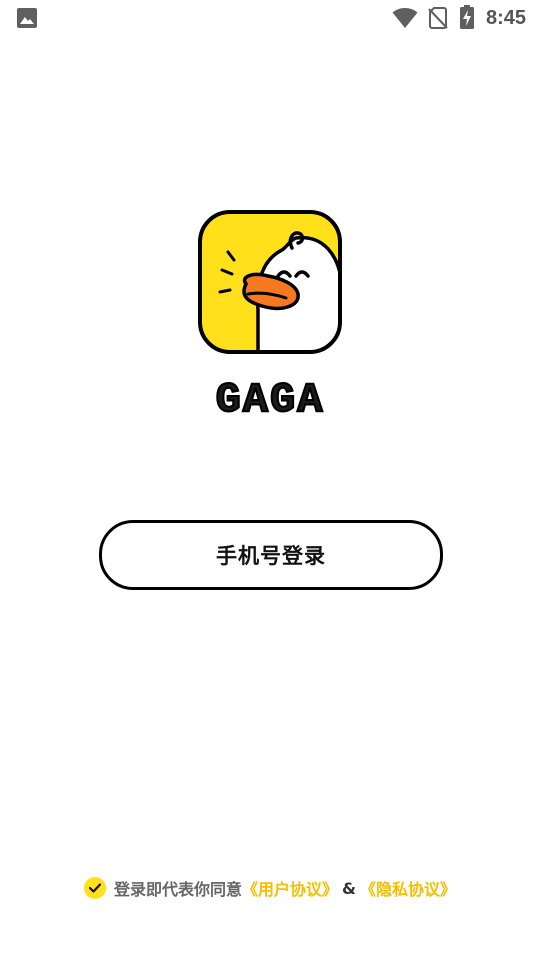 The height and width of the screenshot is (960, 540). What do you see at coordinates (467, 17) in the screenshot?
I see `battery-charging-icon` at bounding box center [467, 17].